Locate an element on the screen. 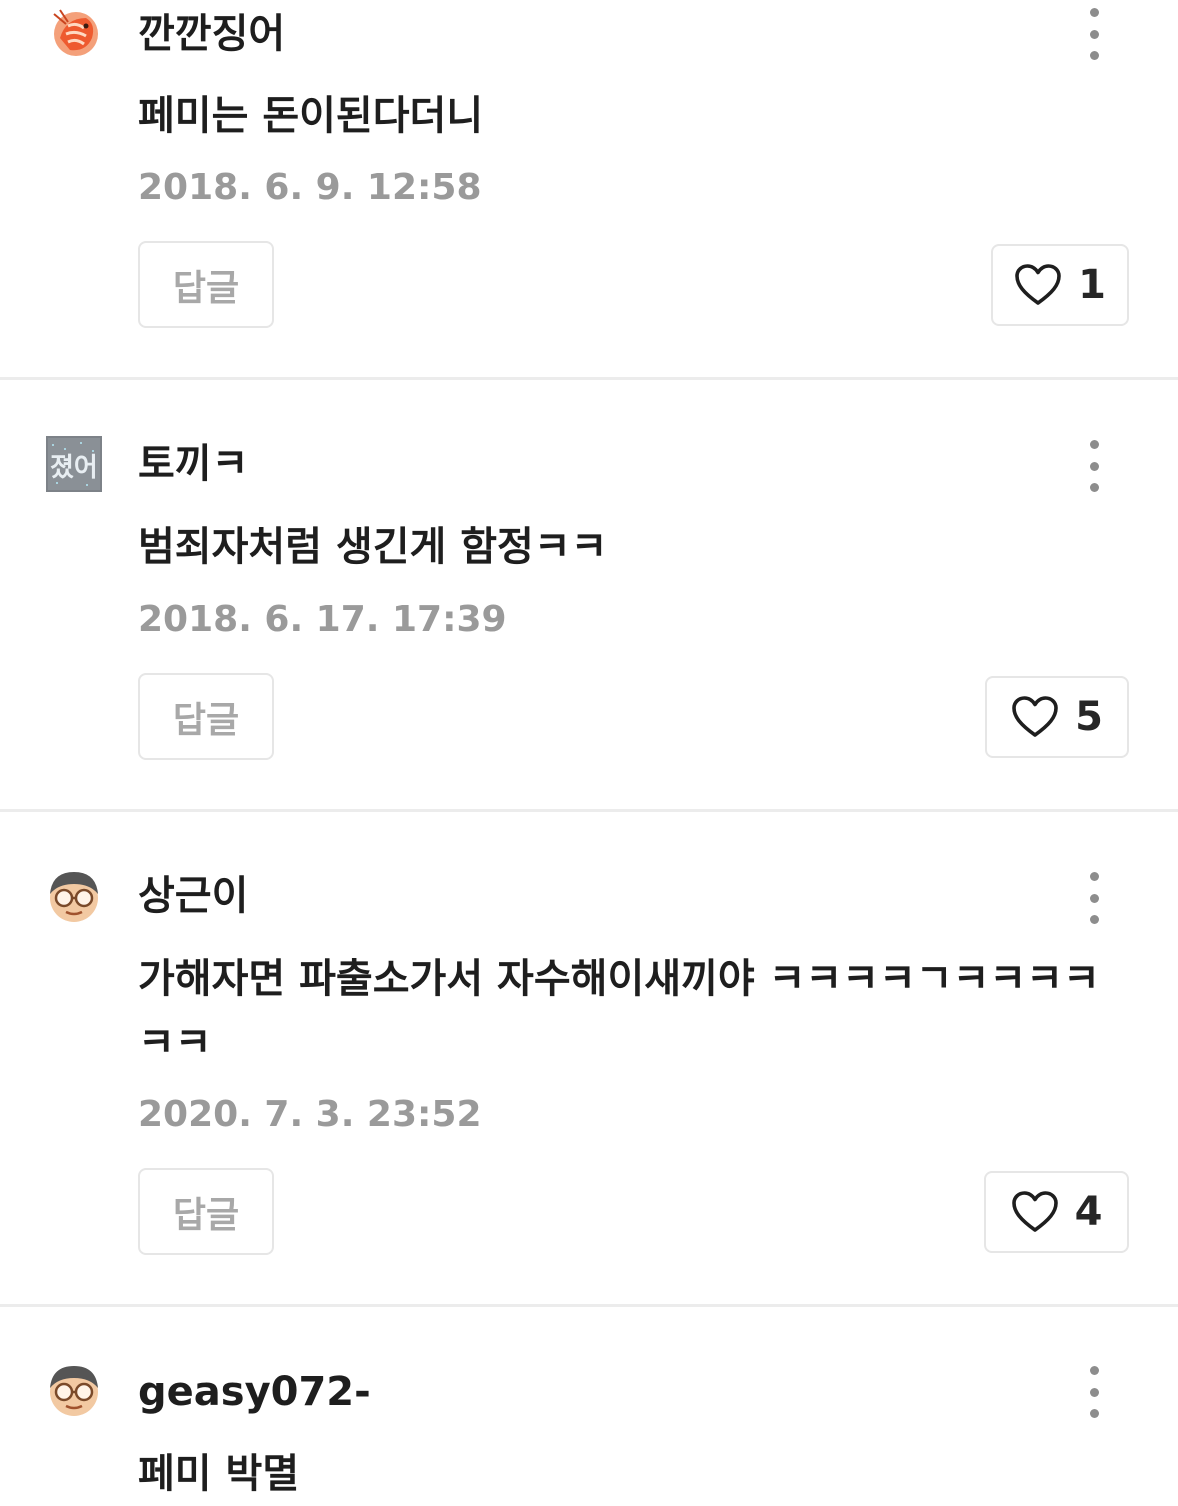  comment-author: 토끼ㅋ is located at coordinates (193, 464).